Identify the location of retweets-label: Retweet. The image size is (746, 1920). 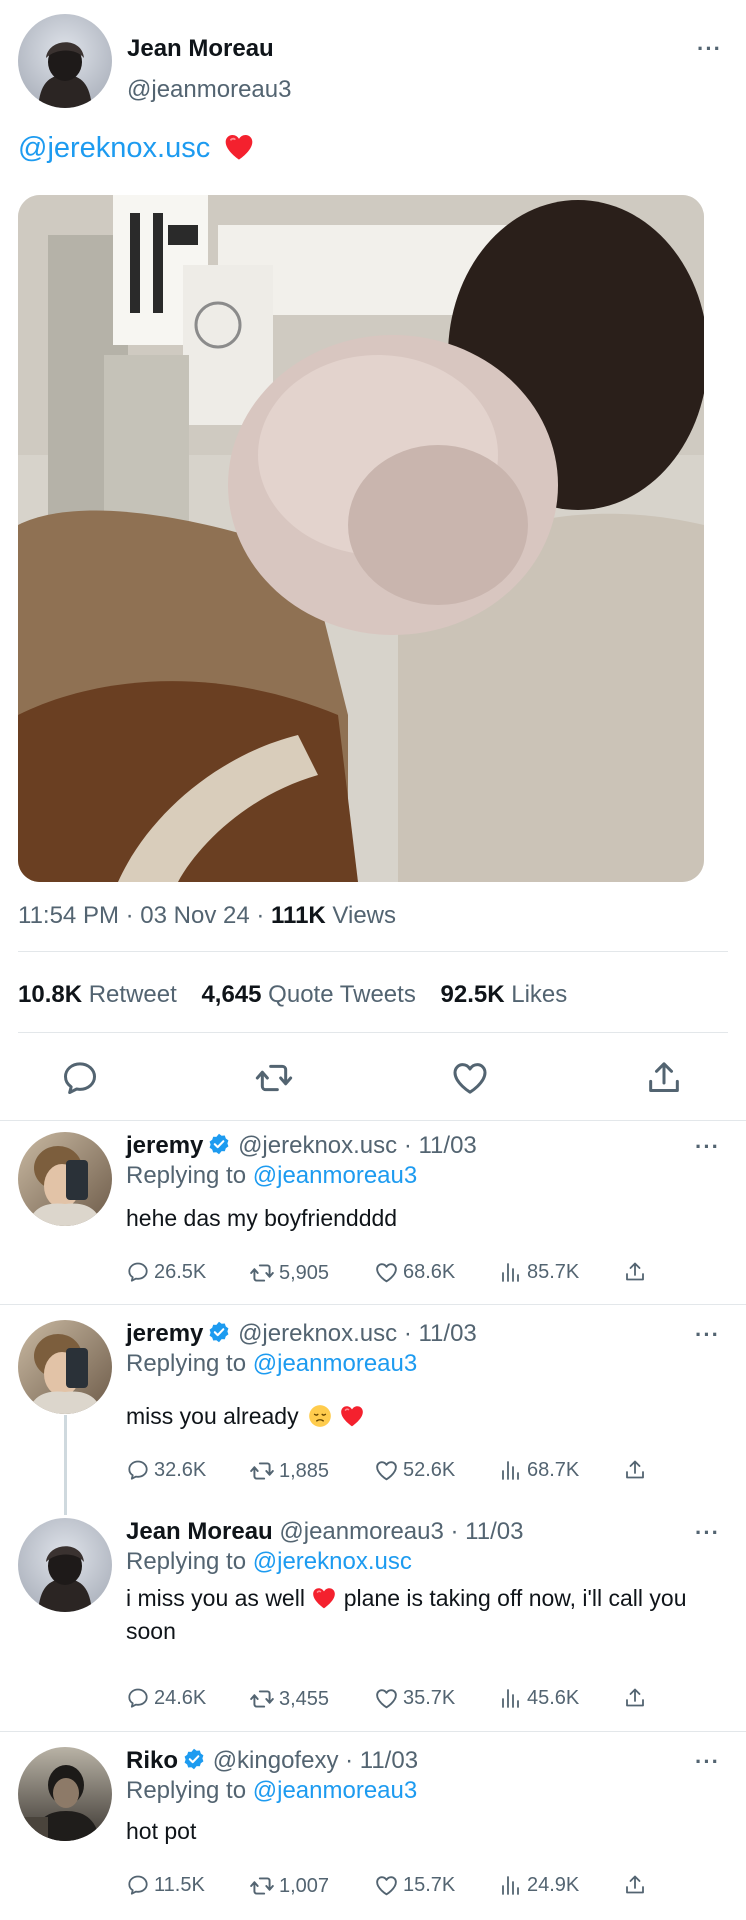
(133, 994).